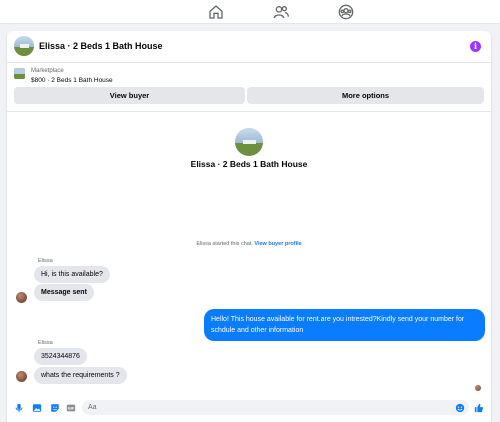  What do you see at coordinates (479, 408) in the screenshot?
I see `like-icon` at bounding box center [479, 408].